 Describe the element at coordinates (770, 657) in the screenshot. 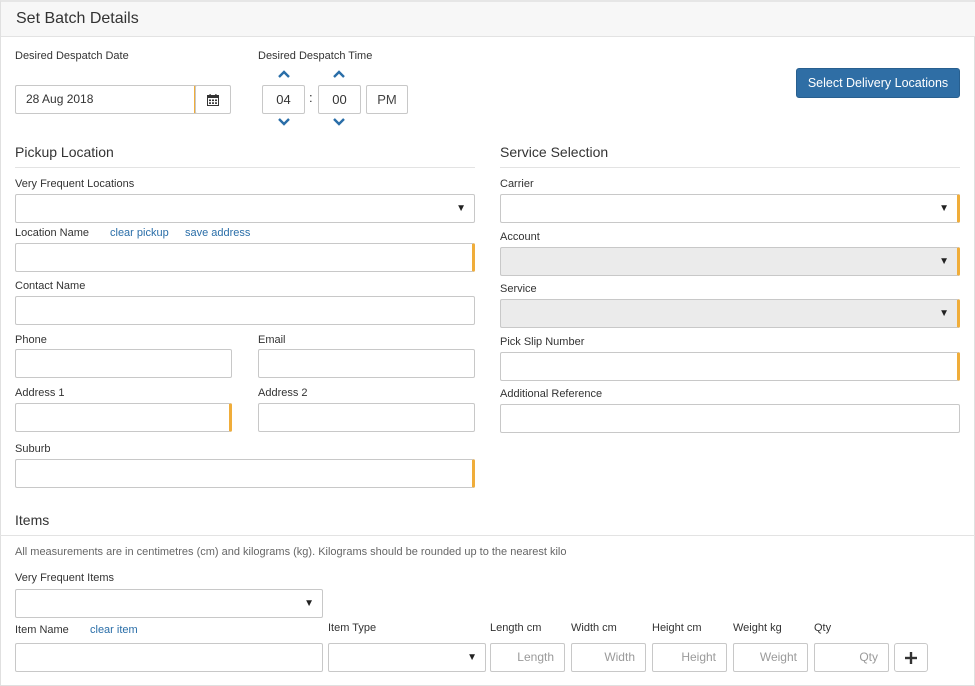

I see `weight-input: Weight` at that location.